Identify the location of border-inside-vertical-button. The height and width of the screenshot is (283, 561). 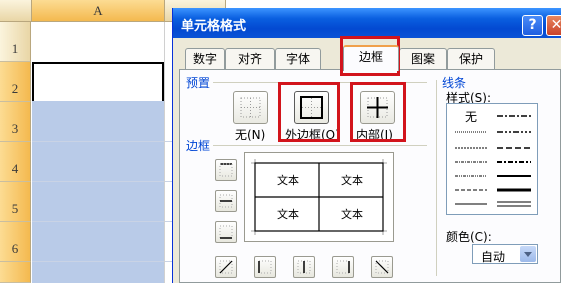
(304, 267).